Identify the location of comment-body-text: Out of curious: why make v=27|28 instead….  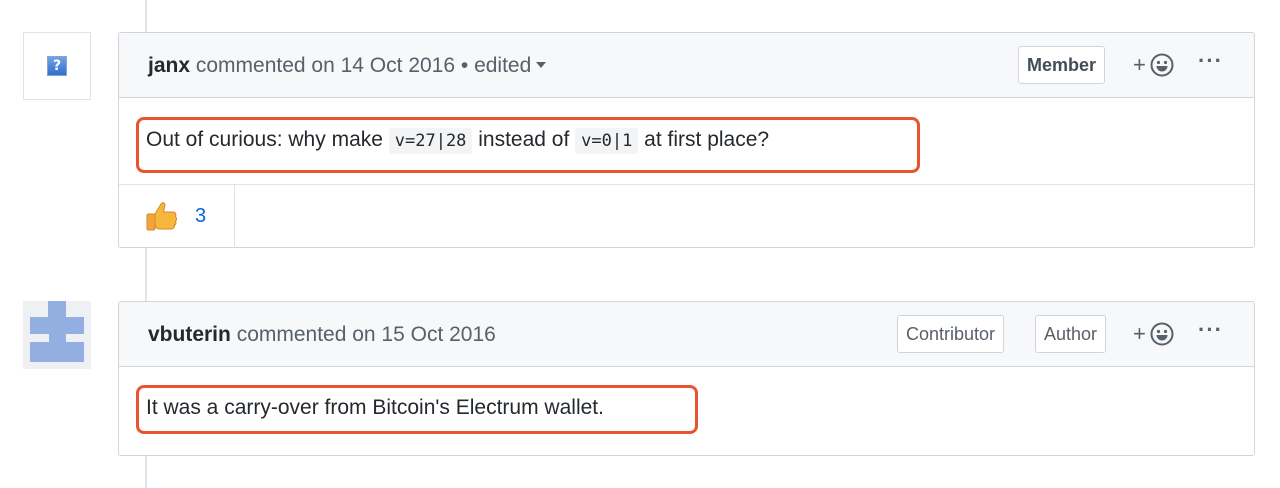
(457, 141).